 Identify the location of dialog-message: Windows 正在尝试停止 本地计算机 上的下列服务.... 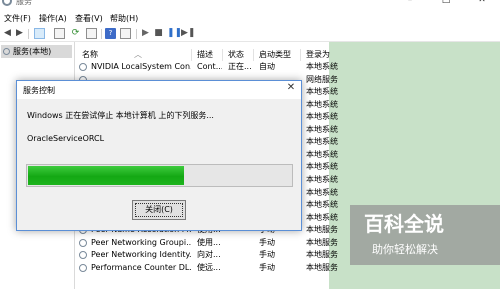
(120, 115).